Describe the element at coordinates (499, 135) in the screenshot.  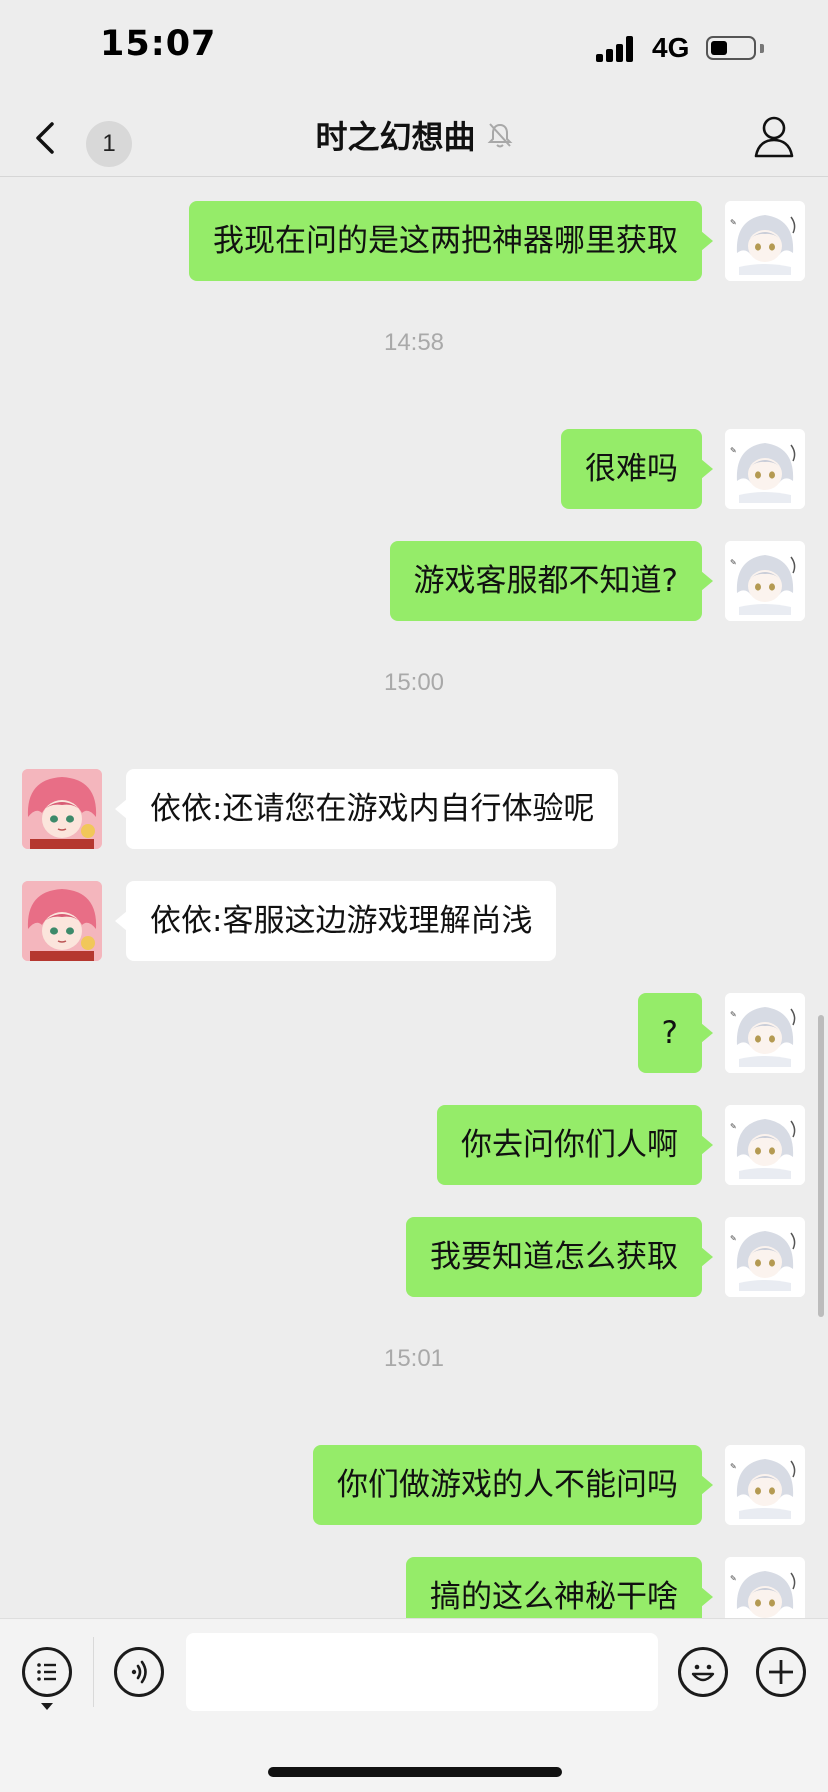
I see `bell-muted-icon` at that location.